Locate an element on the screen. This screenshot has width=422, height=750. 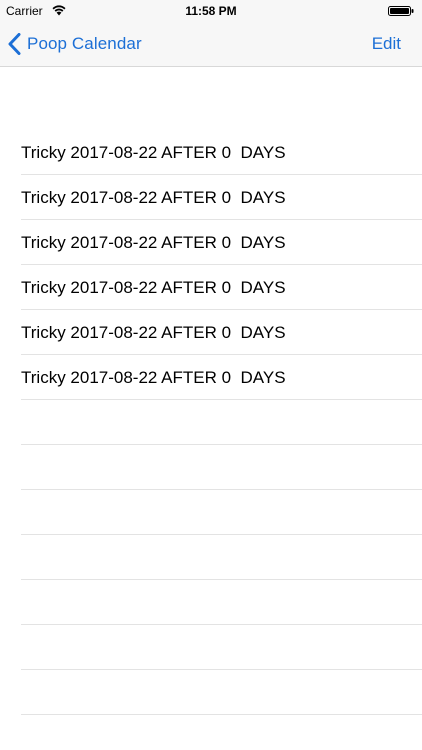
back-button: Poop Calendar is located at coordinates (75, 44).